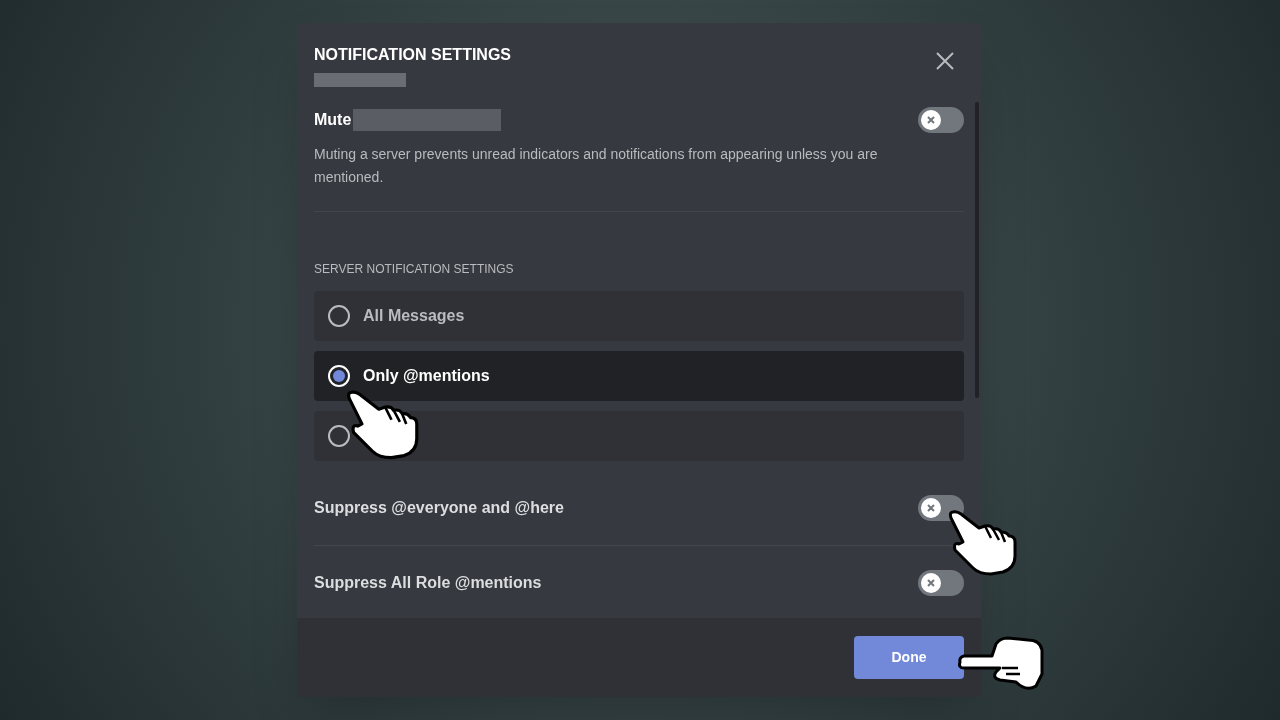 This screenshot has width=1280, height=720. What do you see at coordinates (596, 166) in the screenshot?
I see `mute-description: Muting a server prevents unread indicators and notifications from appearing unless you are mentioned.` at bounding box center [596, 166].